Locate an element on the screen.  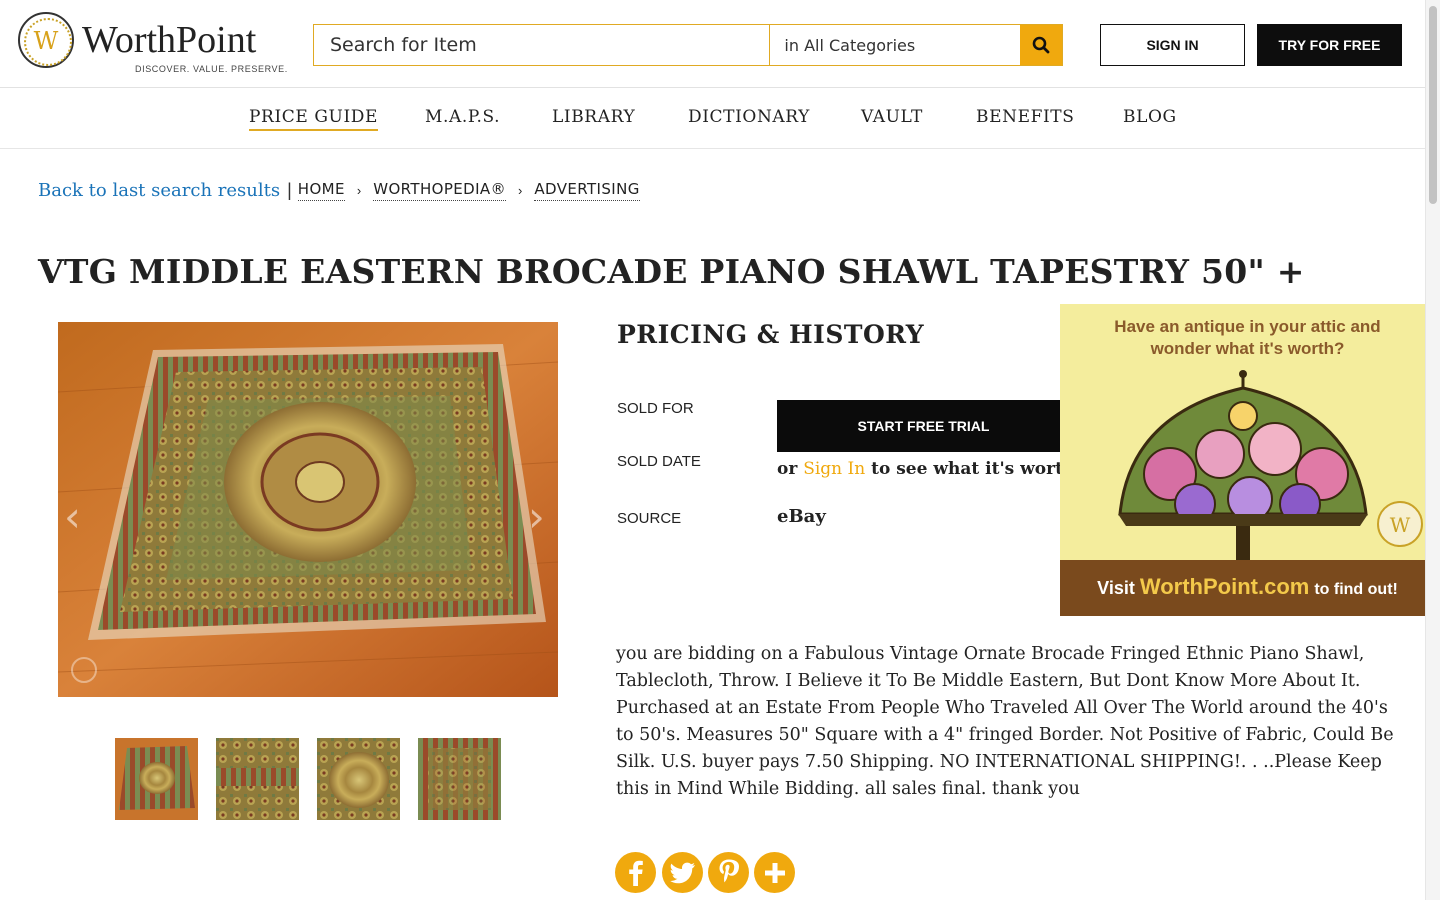
twitter-icon is located at coordinates (682, 872).